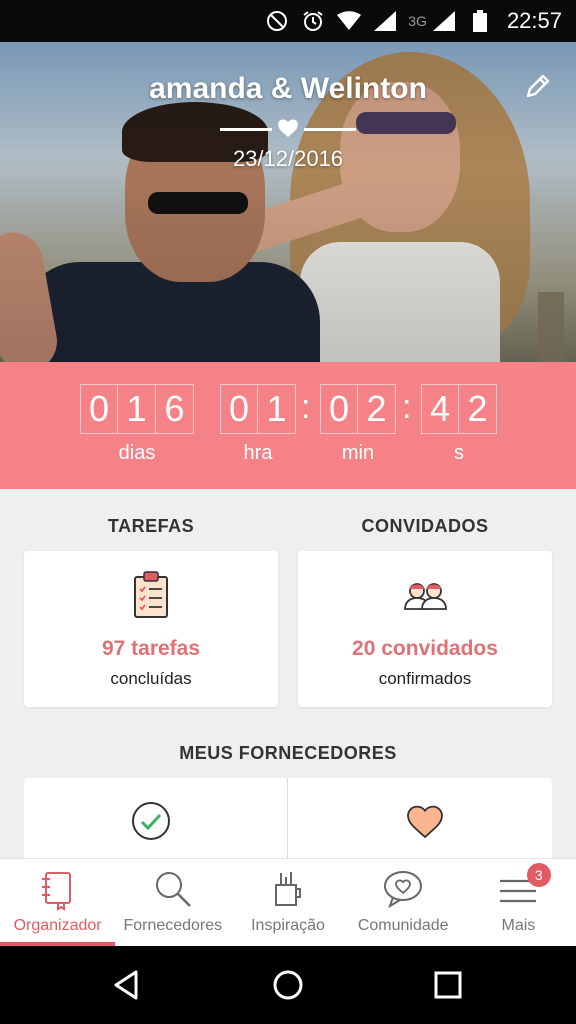 The height and width of the screenshot is (1024, 576). I want to click on nav-label: Fornecedores, so click(173, 925).